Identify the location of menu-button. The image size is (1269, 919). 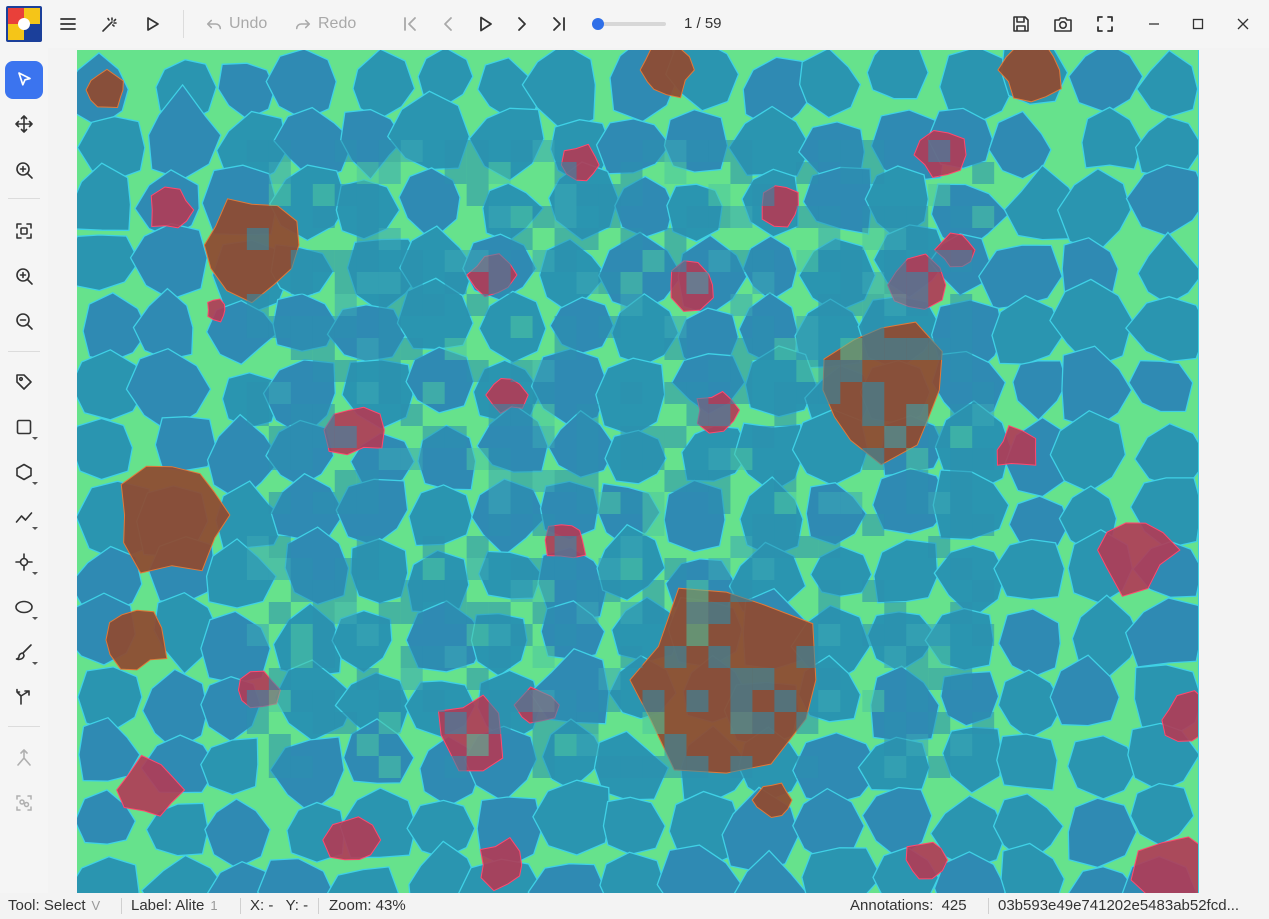
(68, 24).